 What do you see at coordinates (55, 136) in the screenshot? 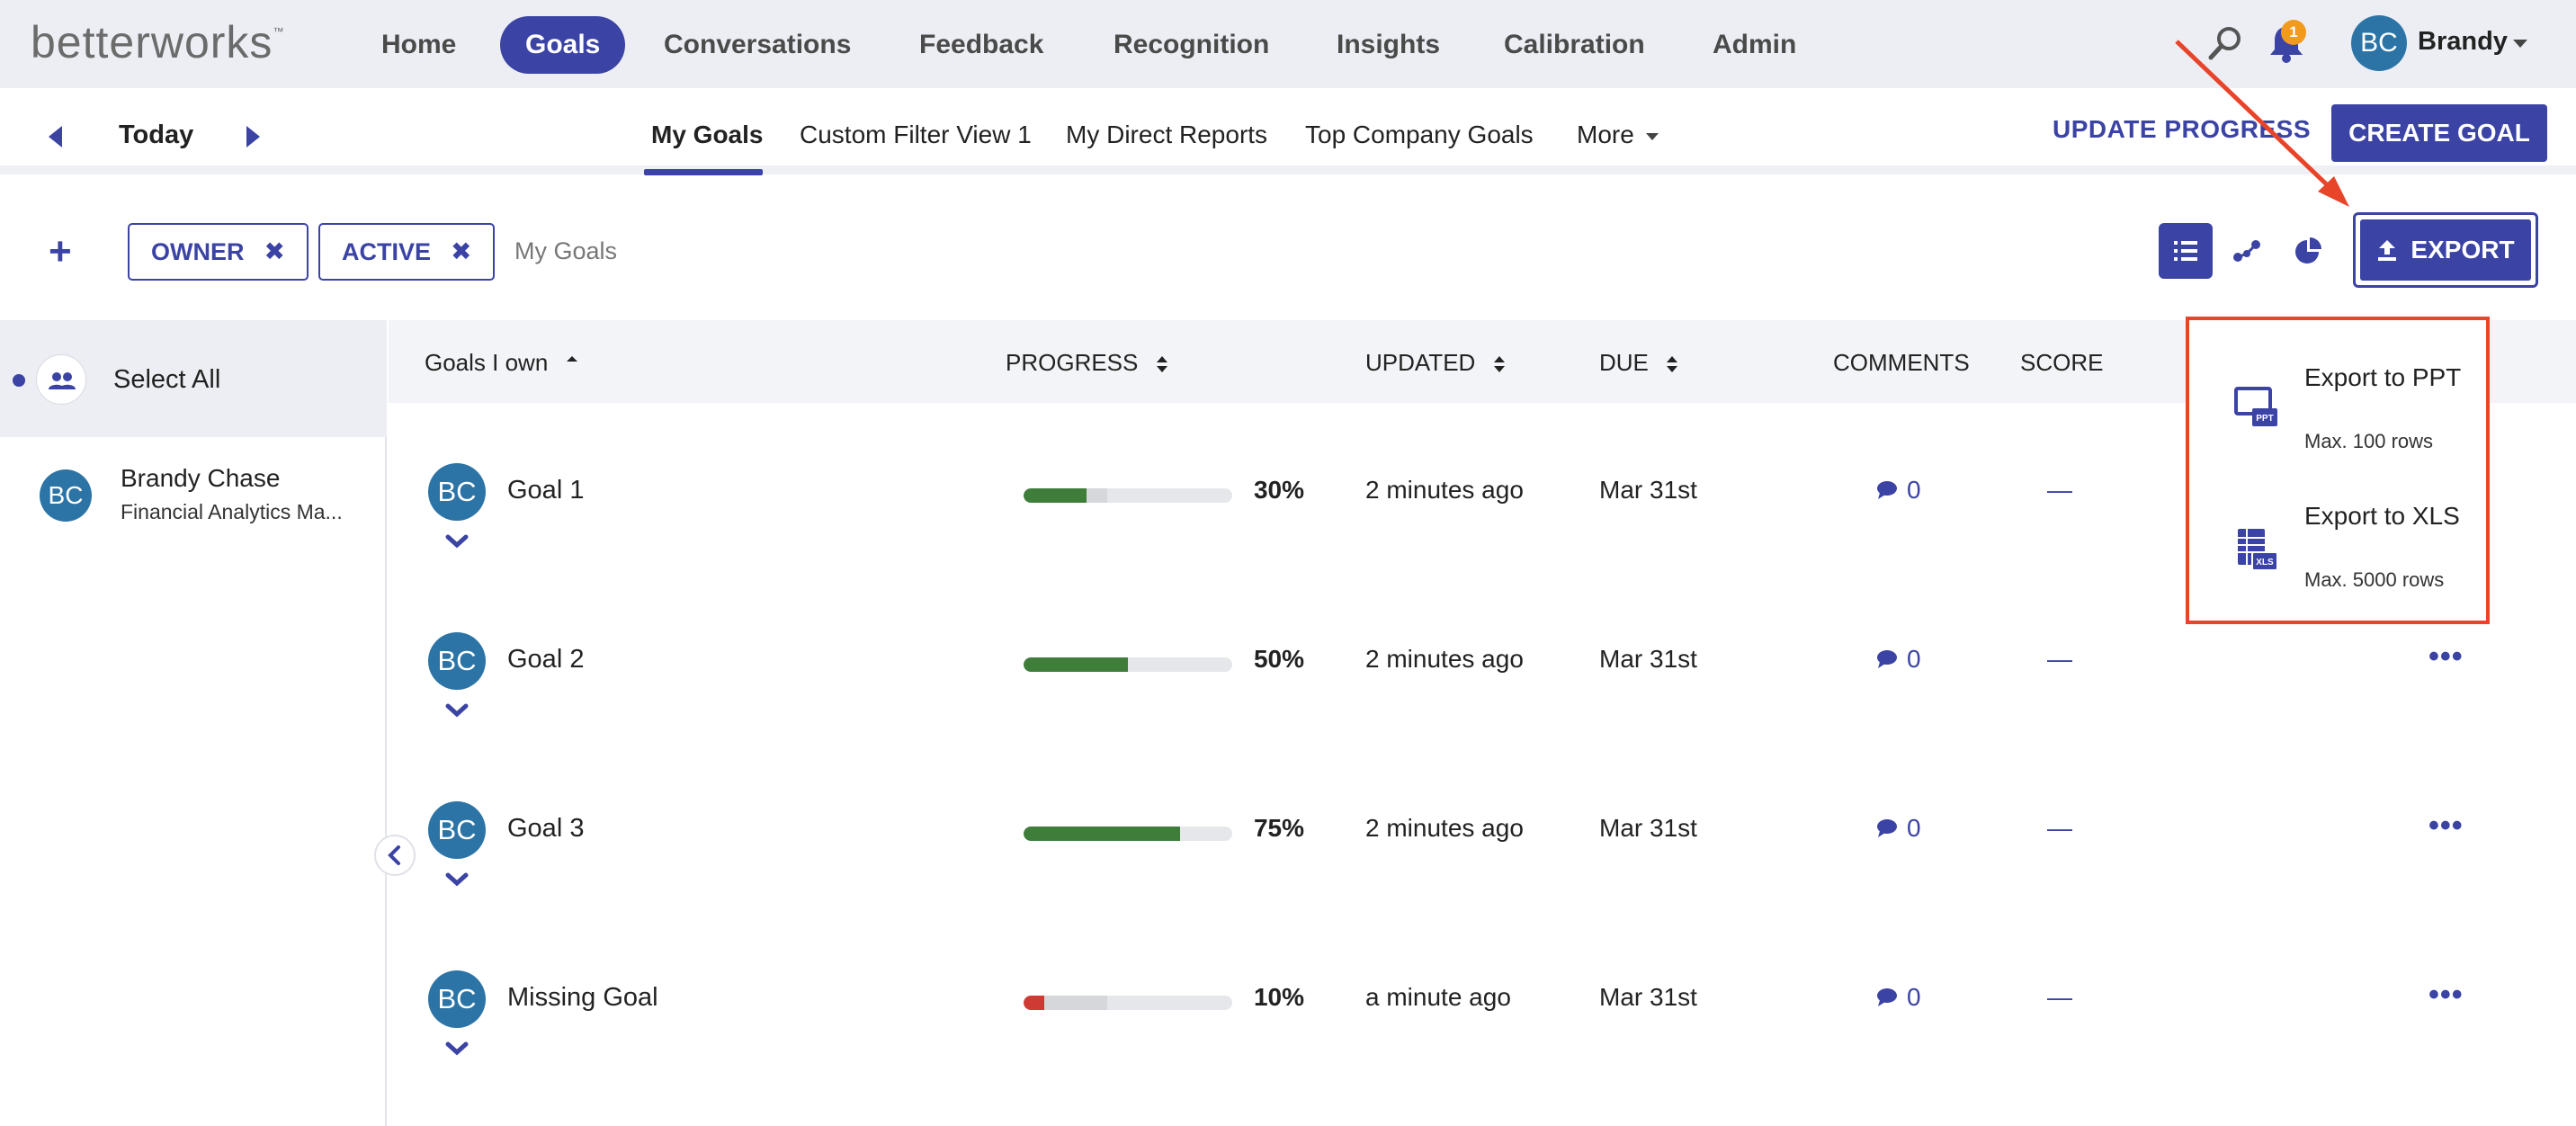
I see `previous-period-icon` at bounding box center [55, 136].